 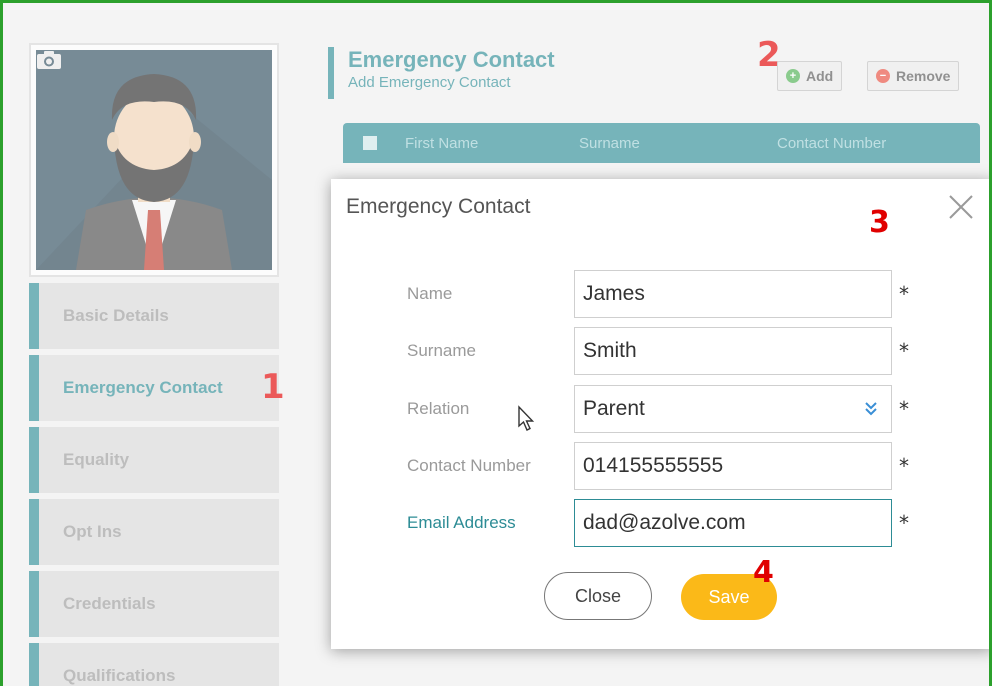 I want to click on chevron-down-icon, so click(x=871, y=409).